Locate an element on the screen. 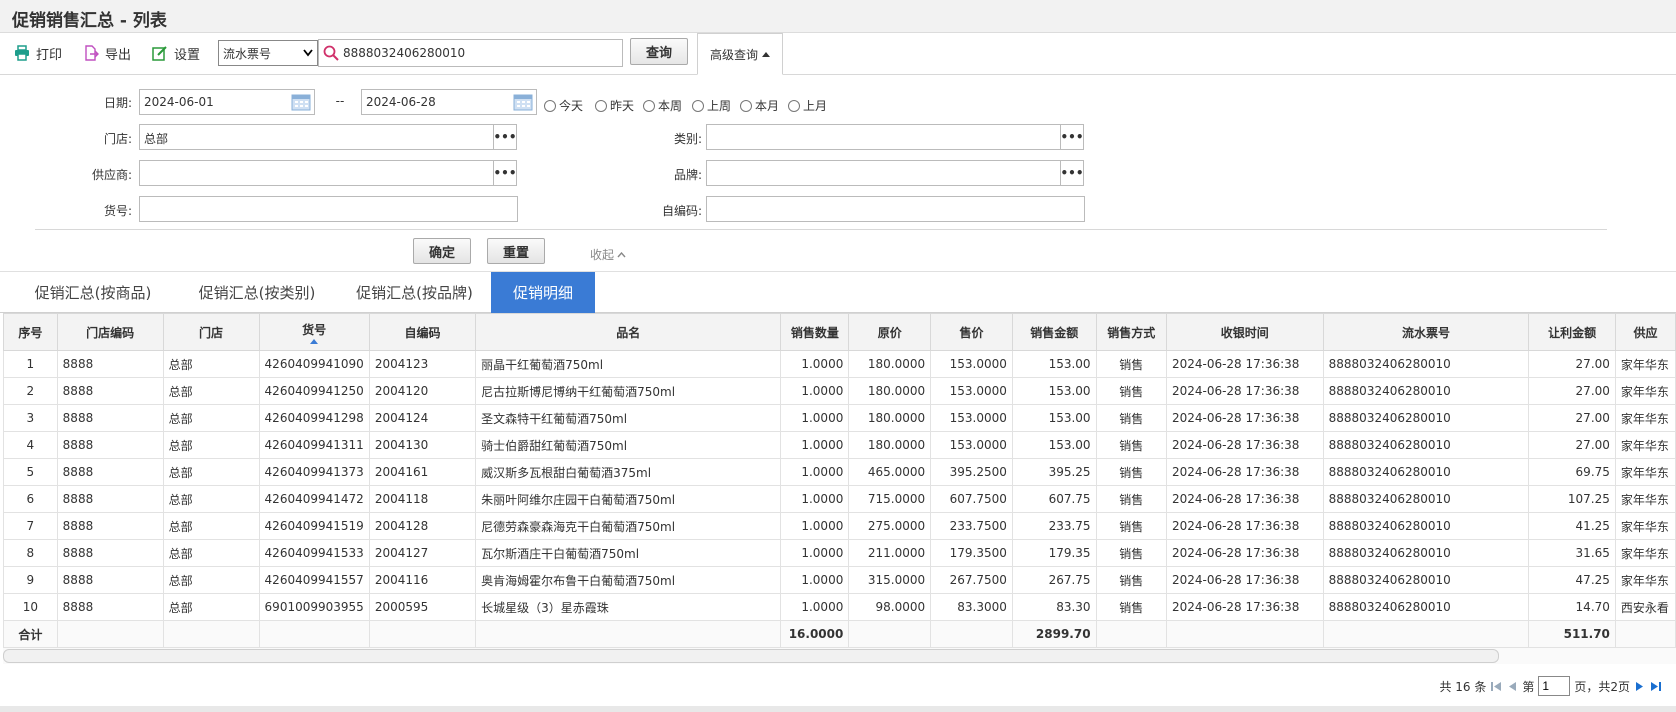  table-cell: 总部 is located at coordinates (211, 607).